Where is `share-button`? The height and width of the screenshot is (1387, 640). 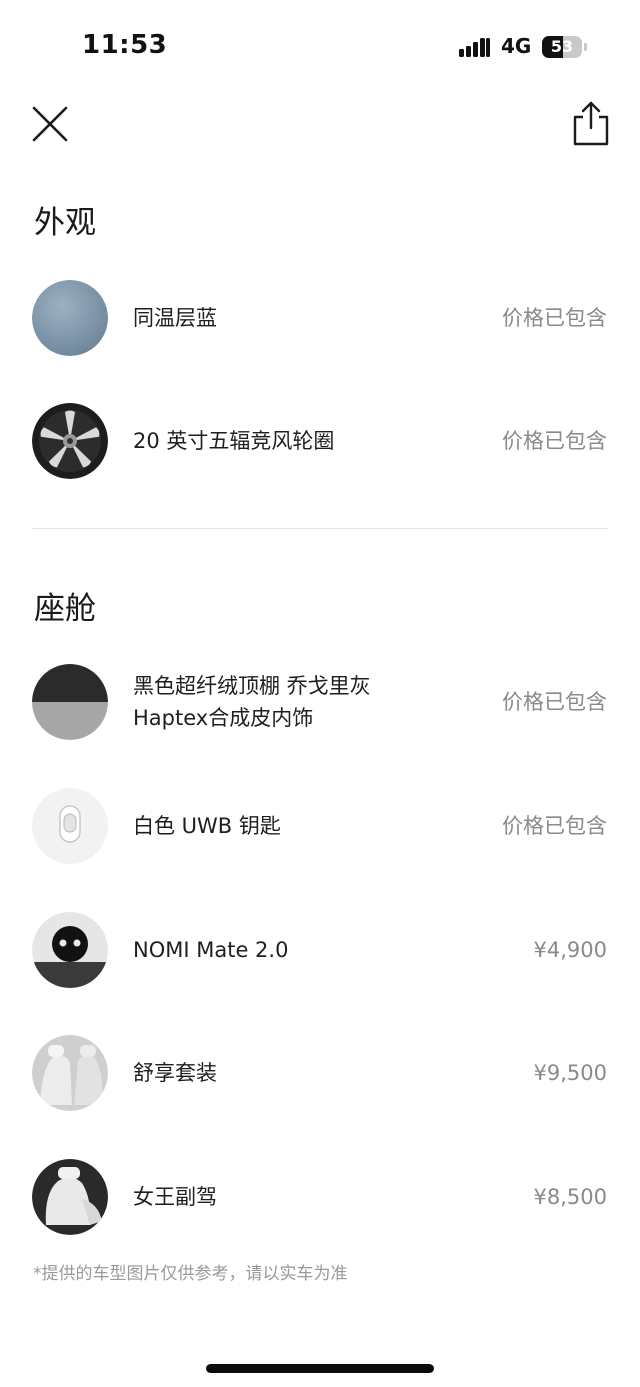
share-button is located at coordinates (591, 123).